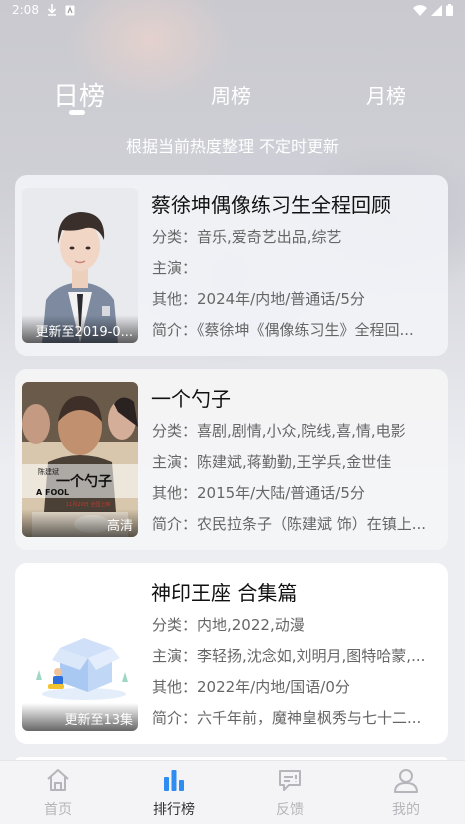 The height and width of the screenshot is (824, 465). Describe the element at coordinates (251, 687) in the screenshot. I see `card-other: 其他：2022年/内地/国语/0分` at that location.